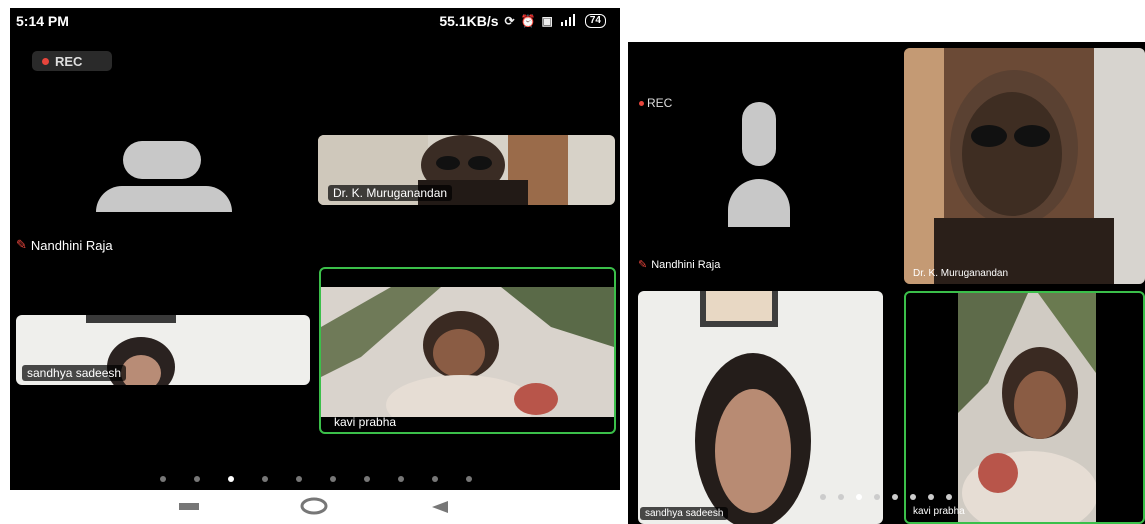  Describe the element at coordinates (45, 61) in the screenshot. I see `rec-dot-icon` at that location.